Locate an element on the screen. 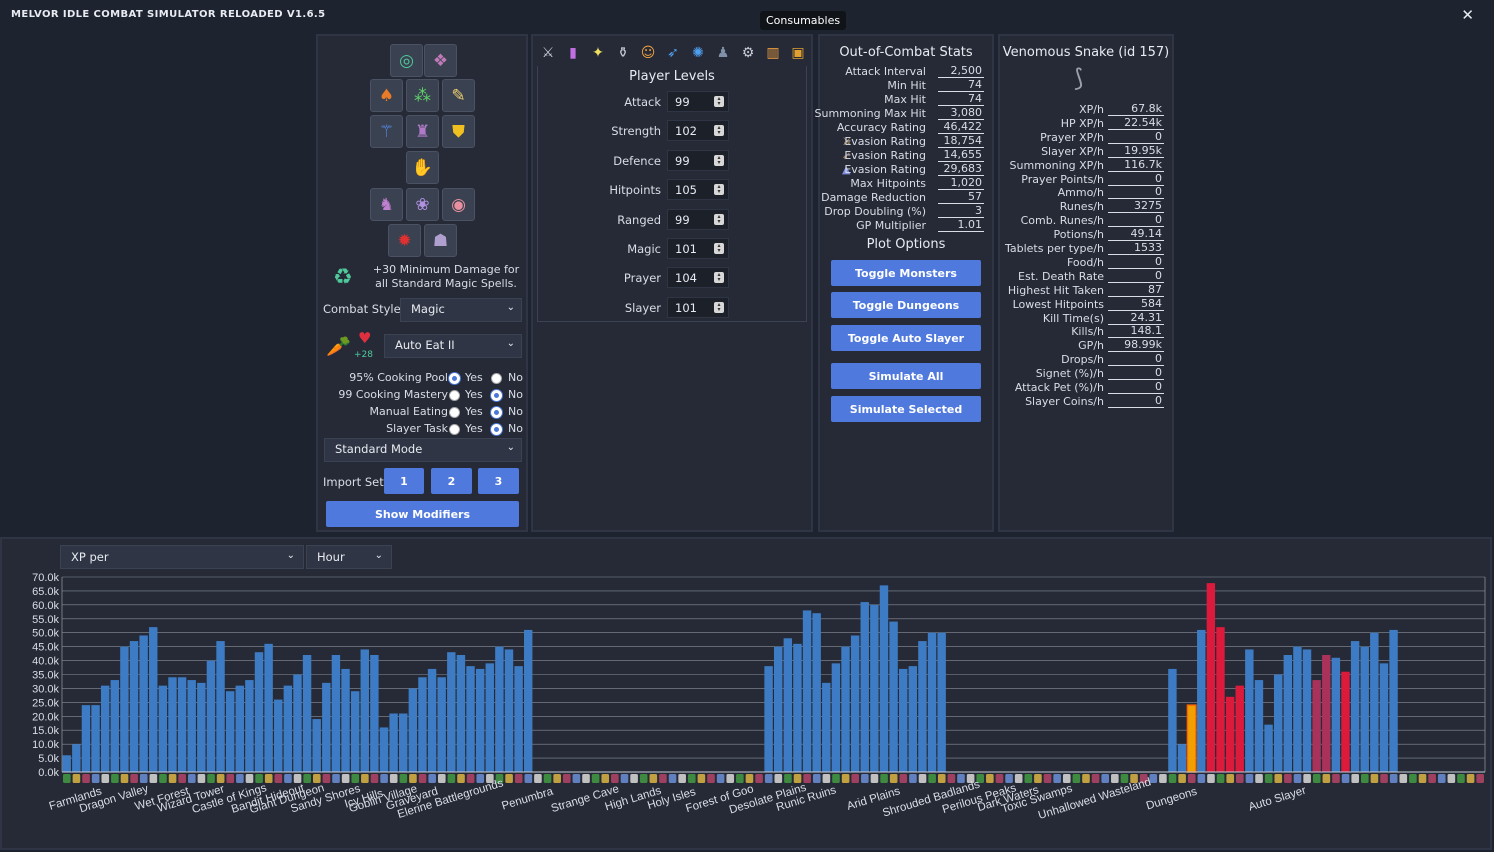  combat-swords-icon: ⚔ is located at coordinates (548, 53).